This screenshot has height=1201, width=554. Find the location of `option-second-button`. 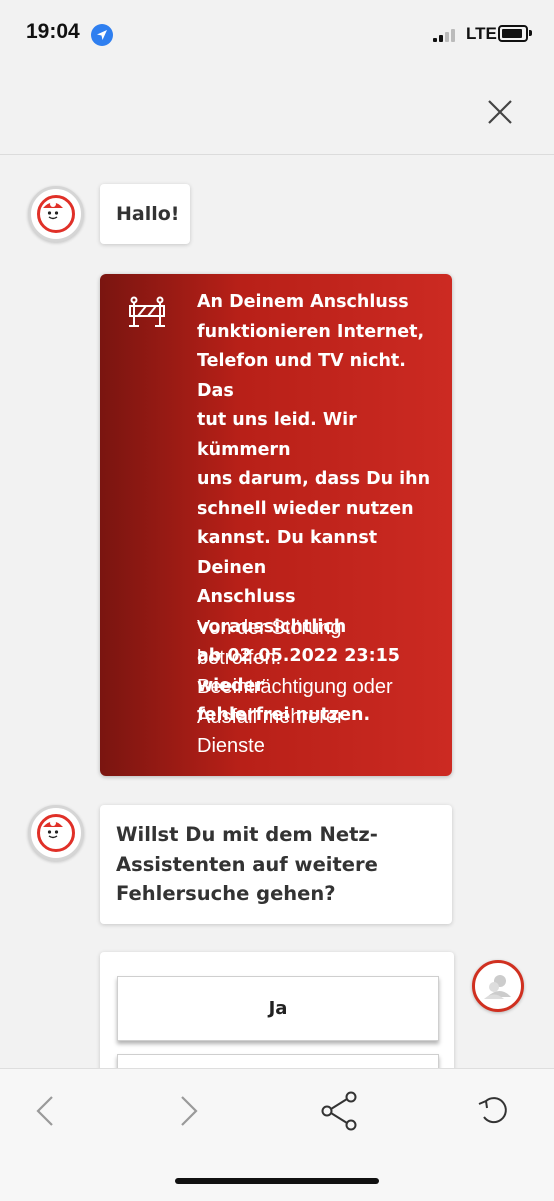

option-second-button is located at coordinates (278, 1061).